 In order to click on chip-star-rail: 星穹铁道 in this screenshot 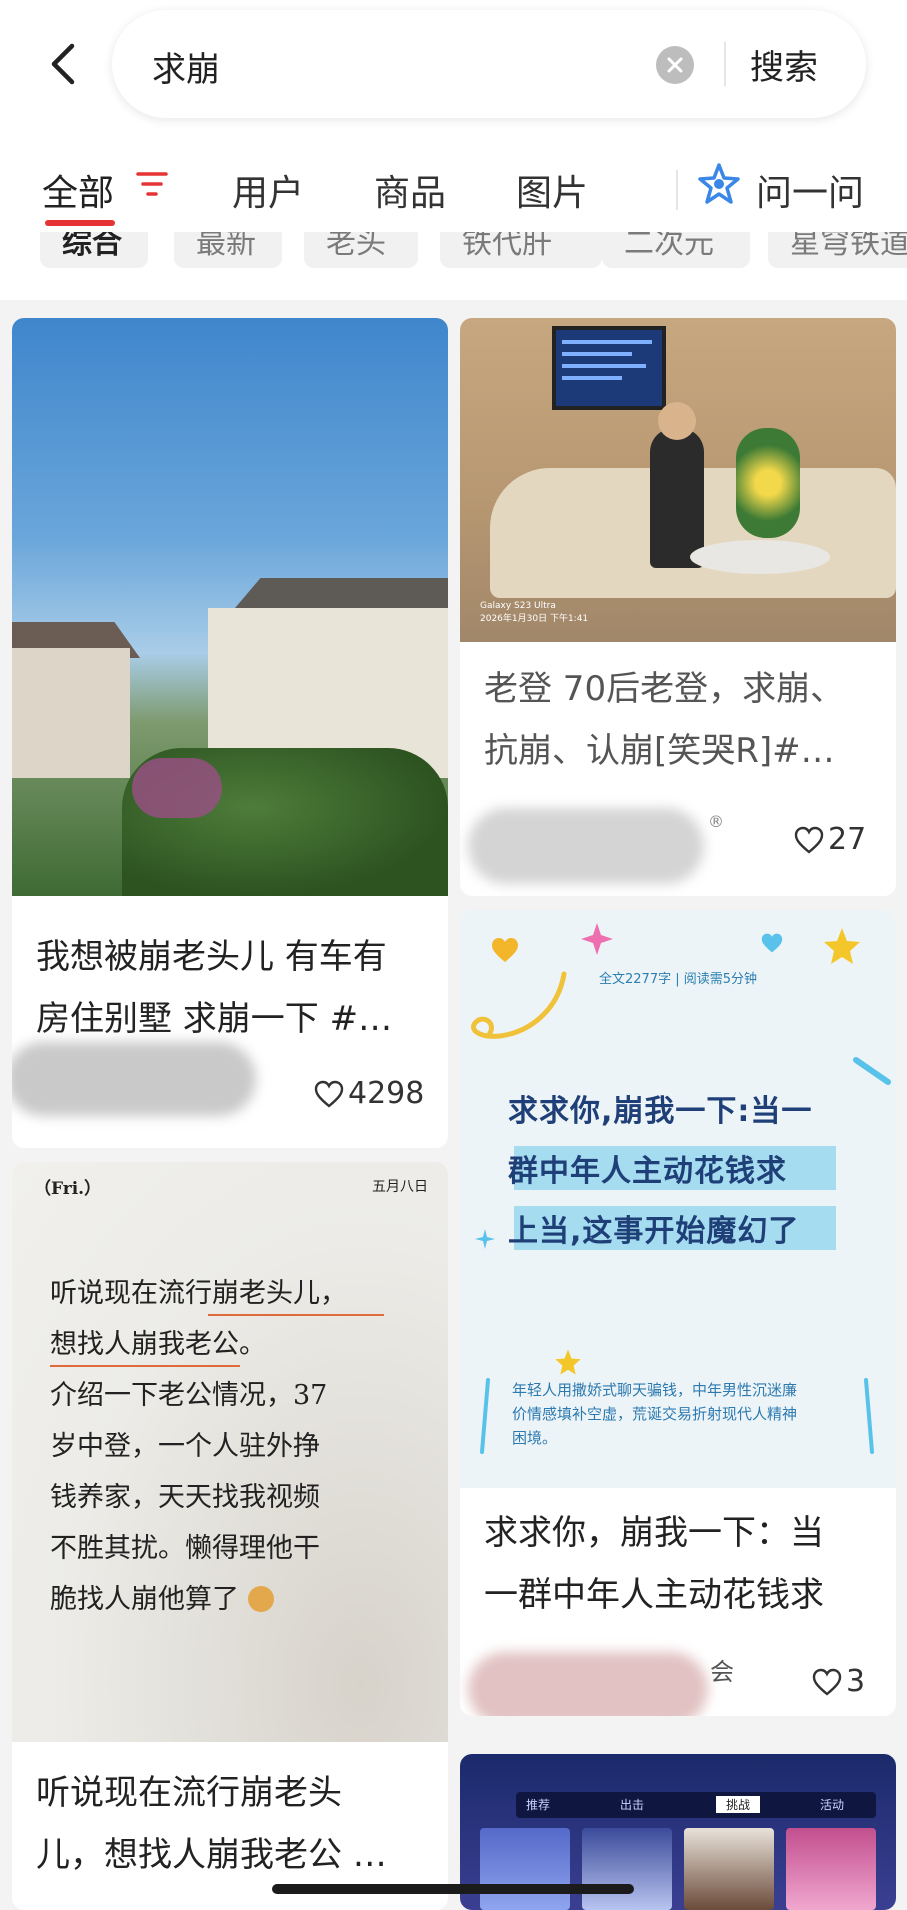, I will do `click(837, 250)`.